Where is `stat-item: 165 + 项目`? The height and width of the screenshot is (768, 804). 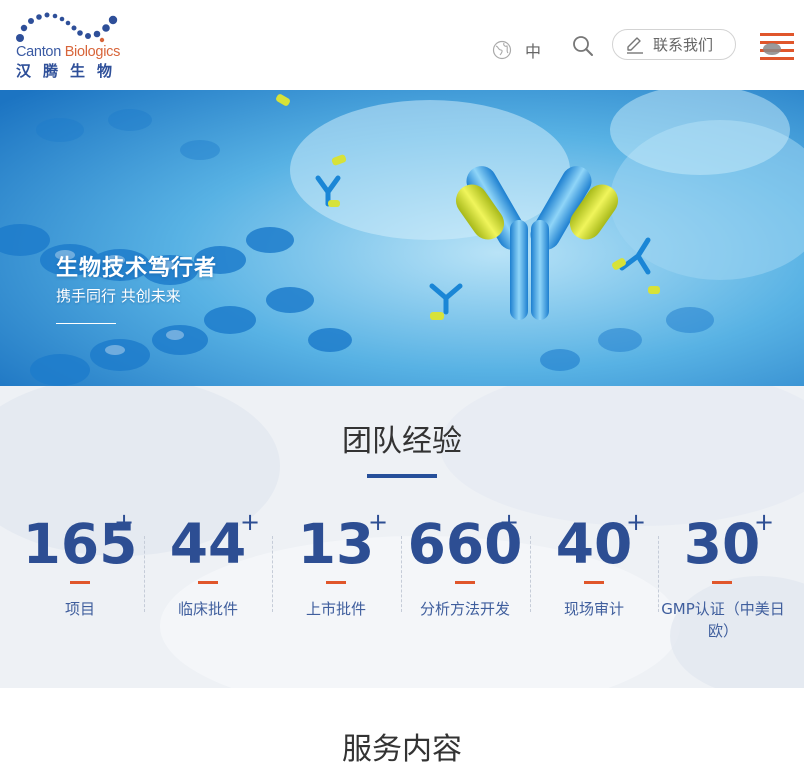 stat-item: 165 + 项目 is located at coordinates (80, 576).